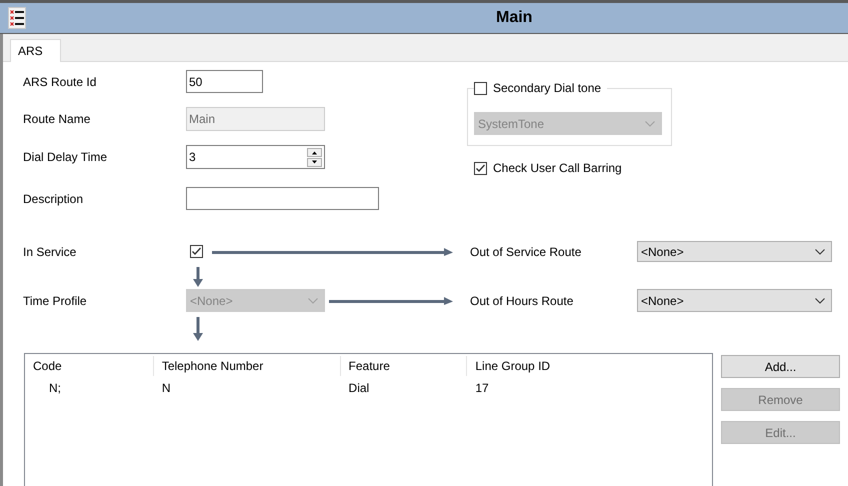 This screenshot has width=848, height=486. I want to click on field-label: Time Profile, so click(55, 301).